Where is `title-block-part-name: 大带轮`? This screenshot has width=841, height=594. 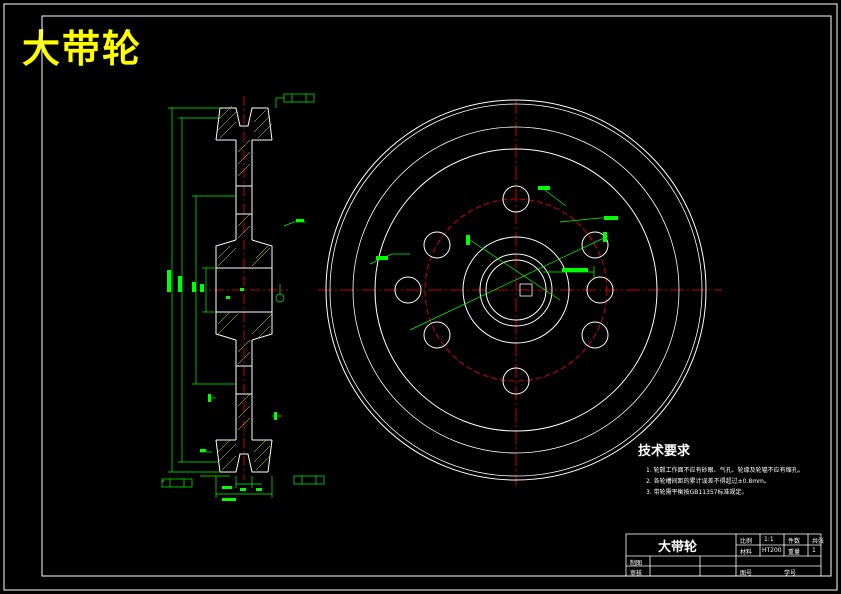 title-block-part-name: 大带轮 is located at coordinates (678, 547).